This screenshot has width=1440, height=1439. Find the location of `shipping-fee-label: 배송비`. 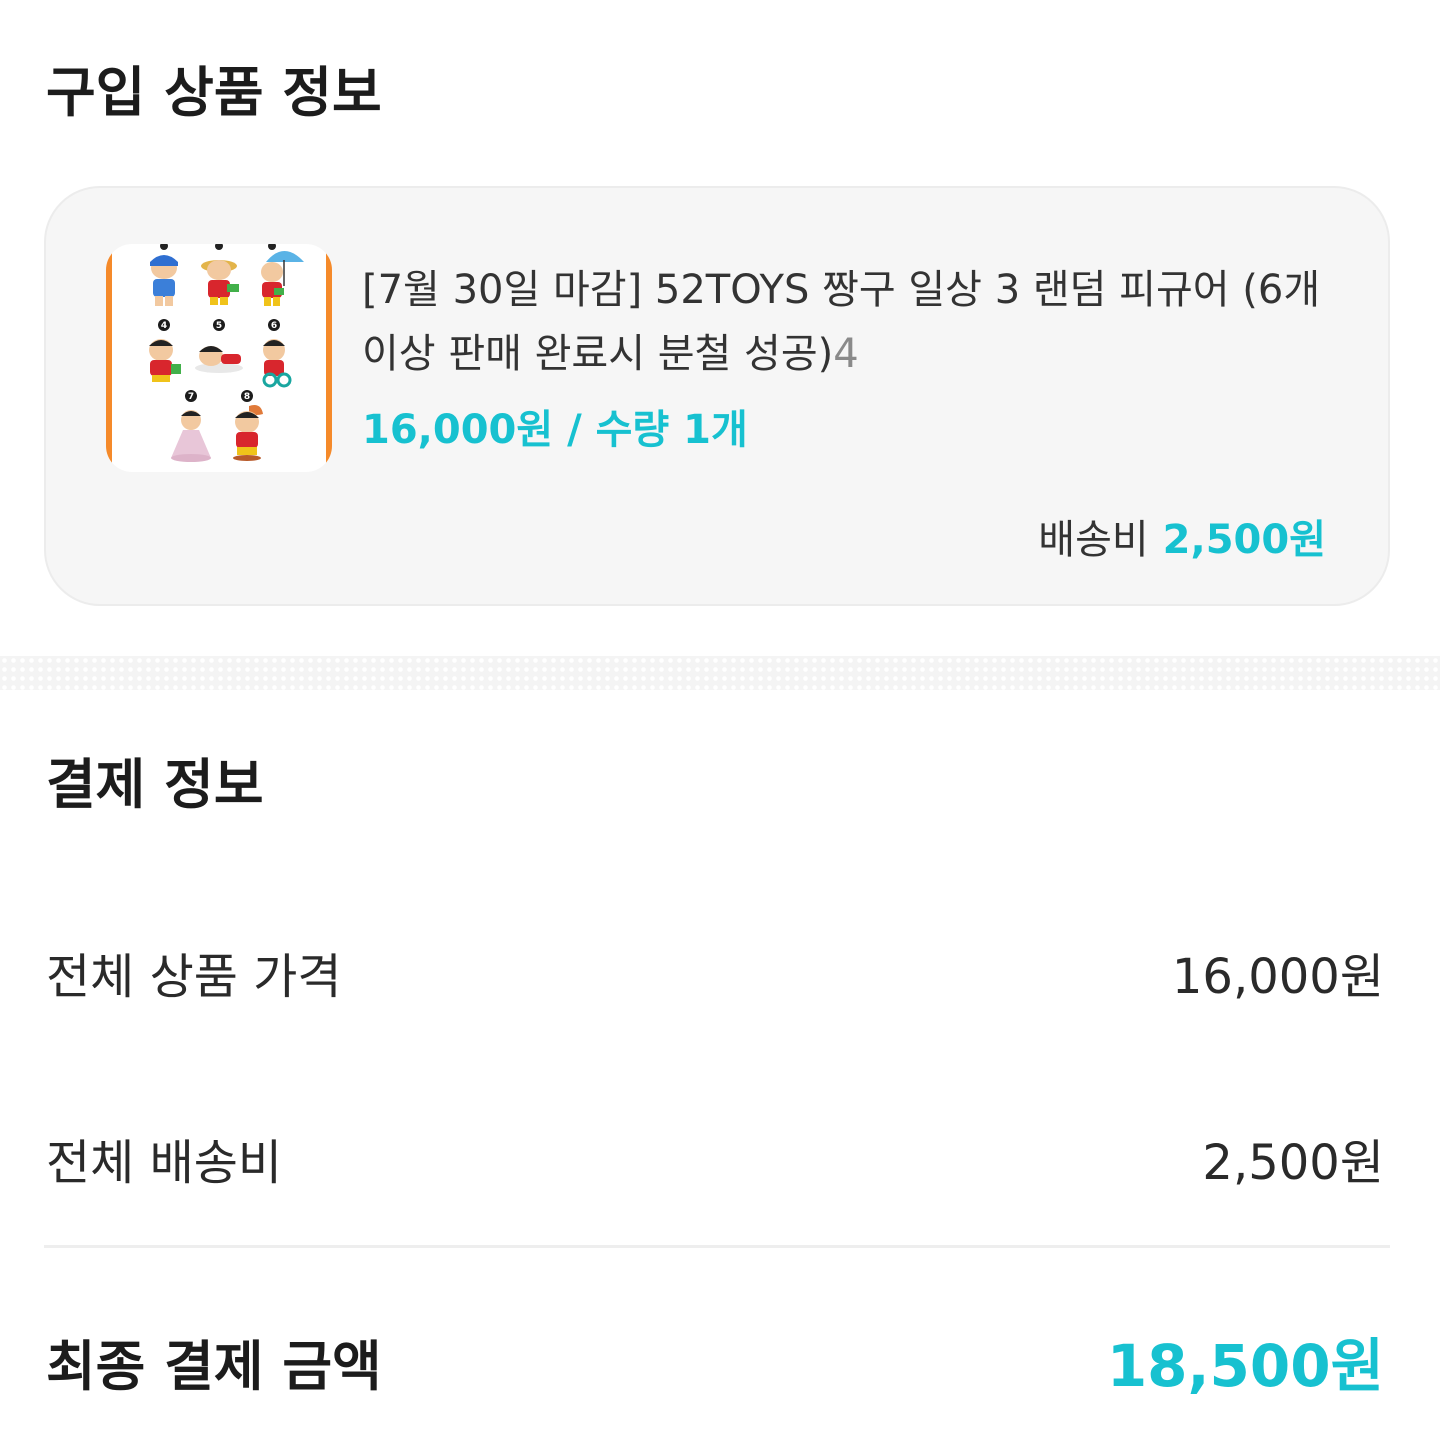

shipping-fee-label: 배송비 is located at coordinates (1093, 540).